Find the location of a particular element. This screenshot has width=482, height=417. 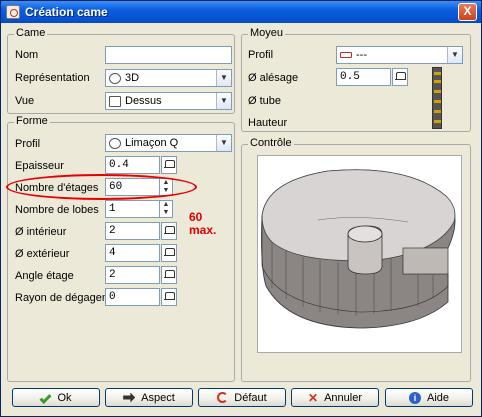

alesage-input: 0.5 is located at coordinates (363, 77).